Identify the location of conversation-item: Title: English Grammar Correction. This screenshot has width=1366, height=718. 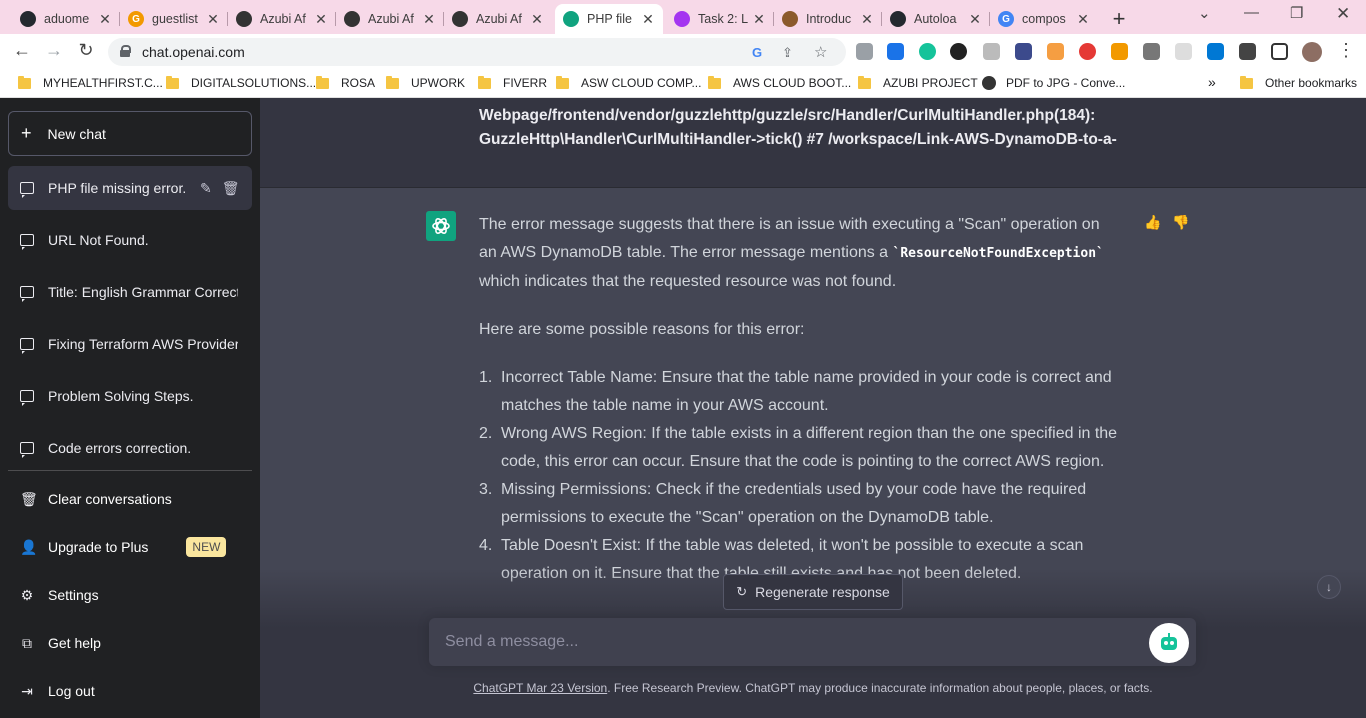
(130, 292).